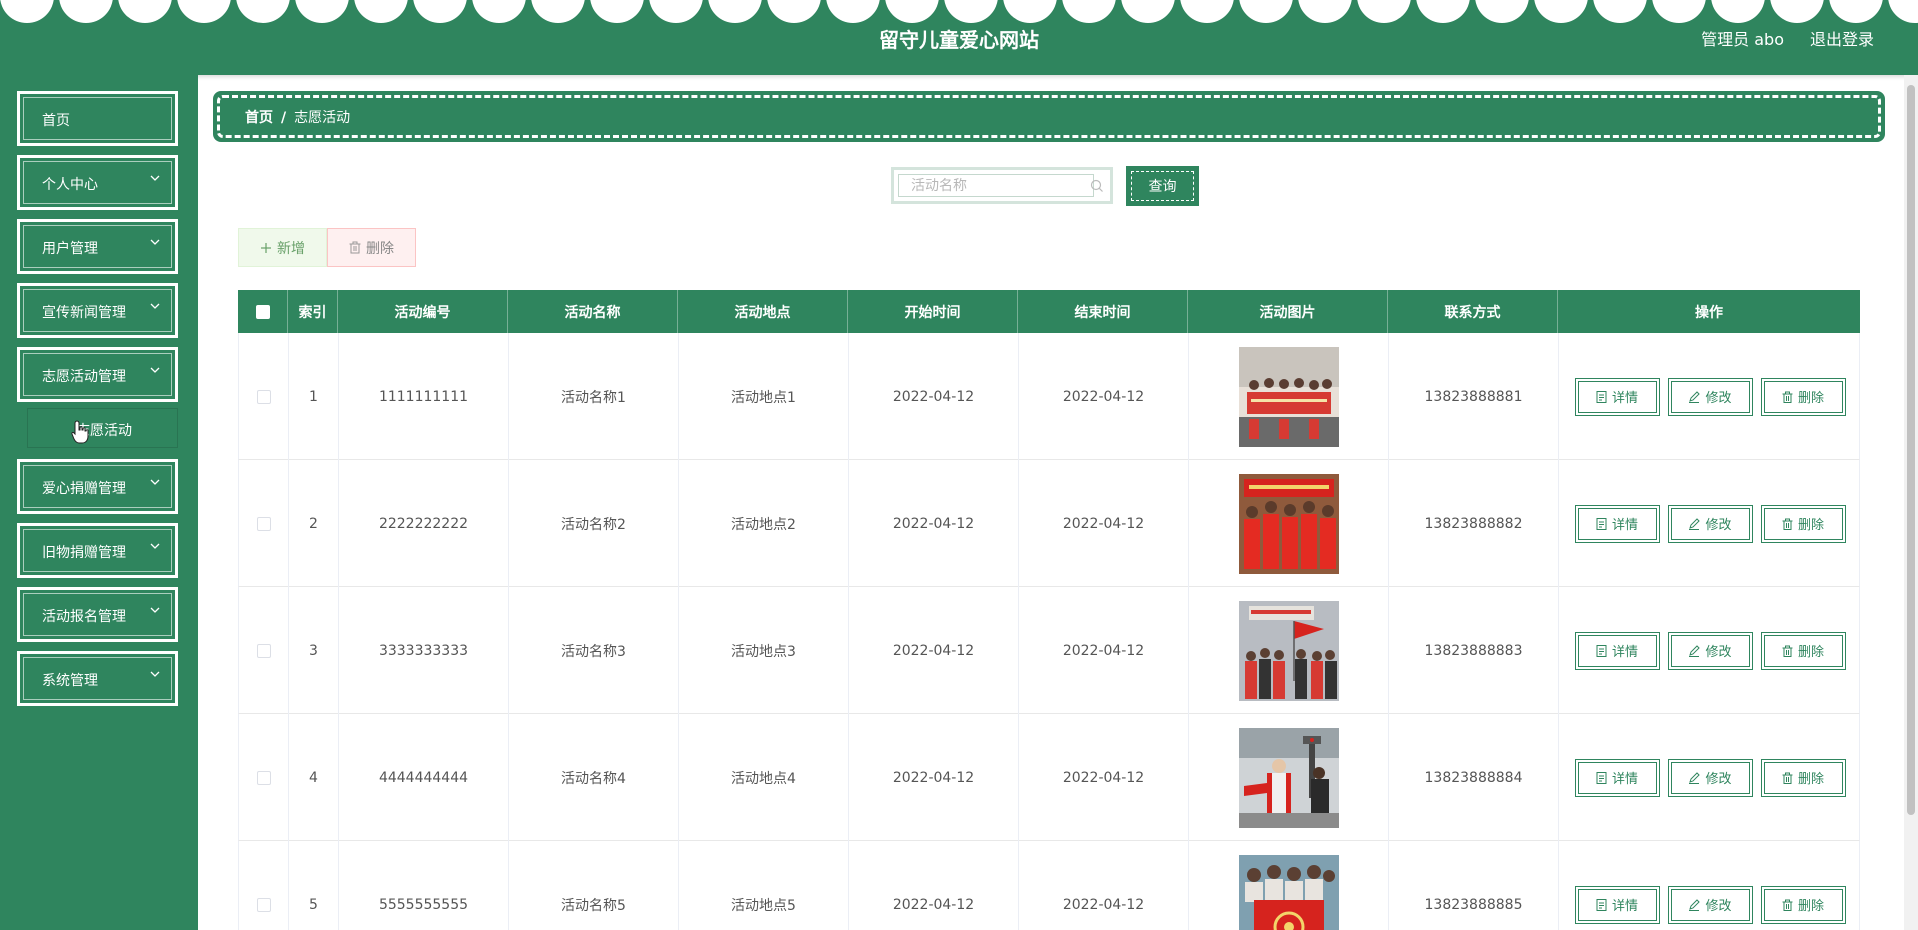 The height and width of the screenshot is (930, 1918). Describe the element at coordinates (1474, 650) in the screenshot. I see `cell-phone: 13823888883` at that location.